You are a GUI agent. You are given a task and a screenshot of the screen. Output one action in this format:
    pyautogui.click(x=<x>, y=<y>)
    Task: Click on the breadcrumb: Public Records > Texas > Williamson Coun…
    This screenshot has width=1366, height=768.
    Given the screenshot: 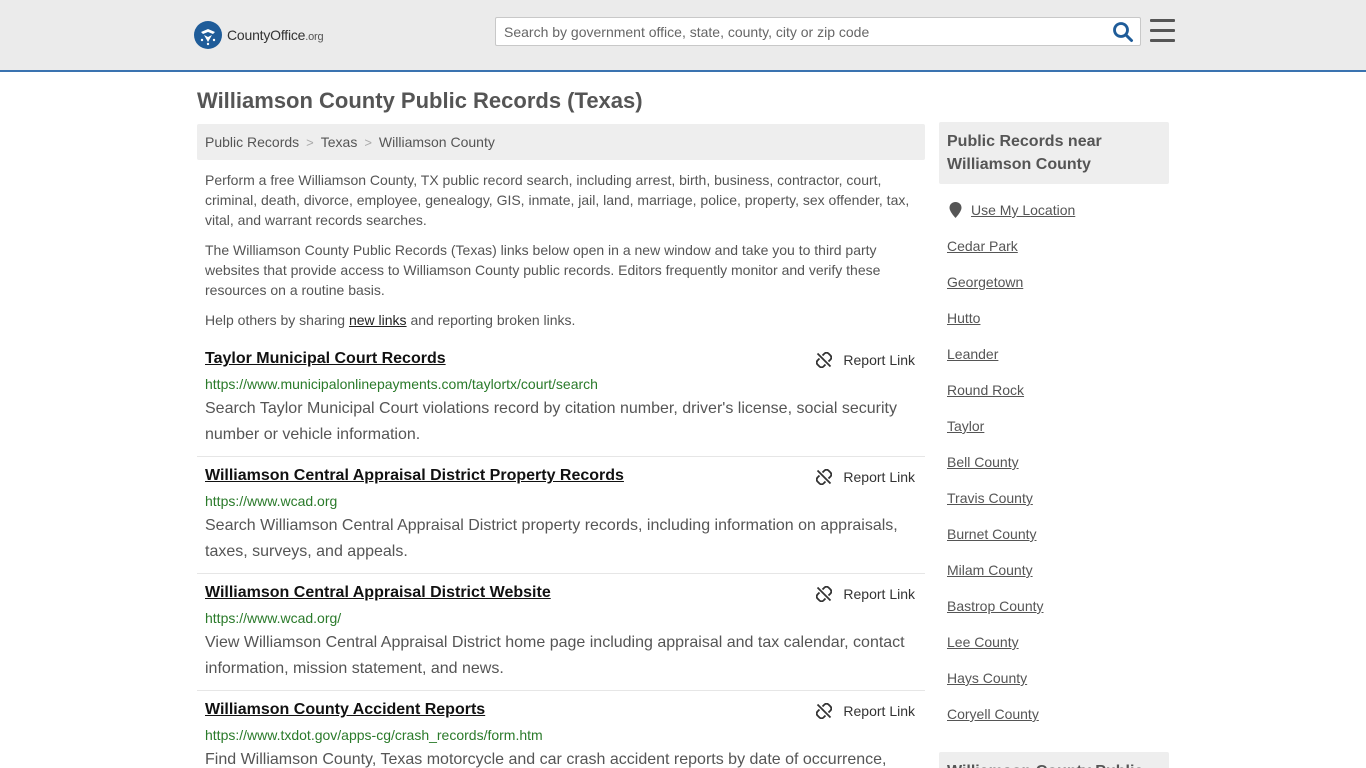 What is the action you would take?
    pyautogui.click(x=561, y=142)
    